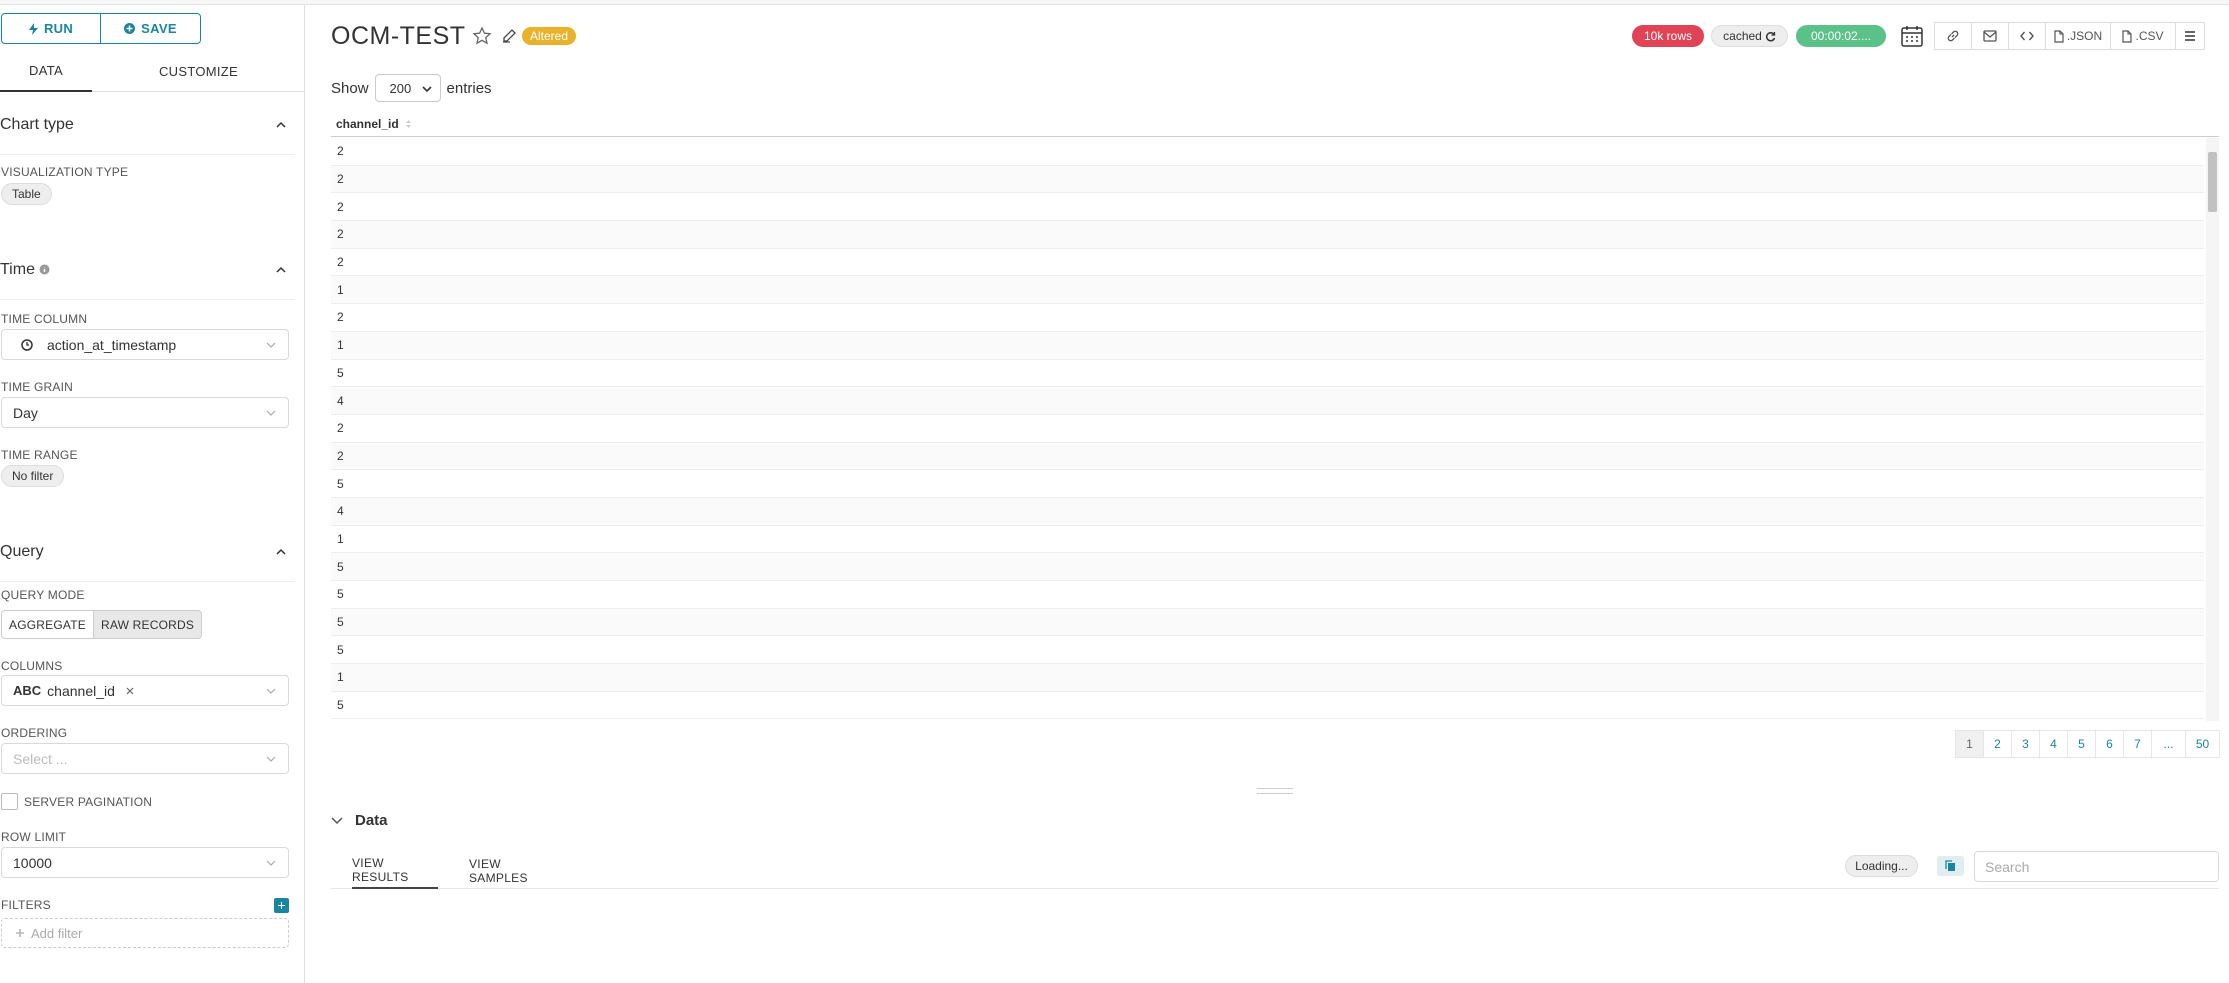 This screenshot has width=2229, height=983. Describe the element at coordinates (46, 71) in the screenshot. I see `tab-data: DATA` at that location.